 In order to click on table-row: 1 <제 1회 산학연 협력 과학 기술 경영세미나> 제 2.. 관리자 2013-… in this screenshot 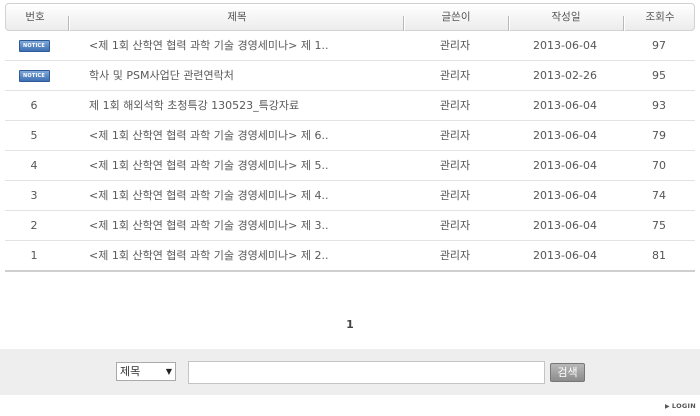, I will do `click(350, 256)`.